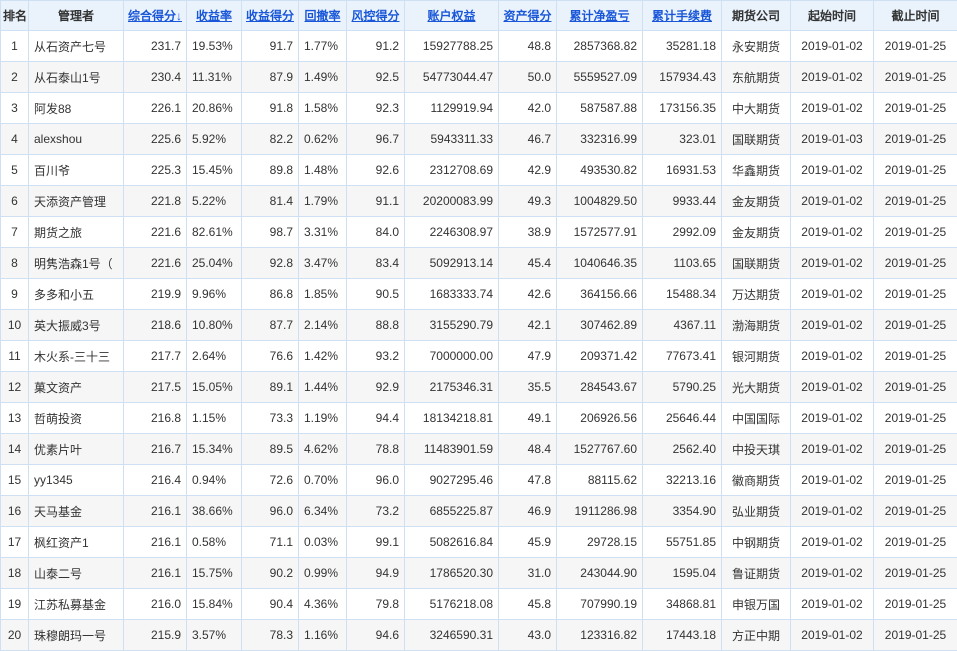  What do you see at coordinates (214, 356) in the screenshot?
I see `cell-return: 2.64%` at bounding box center [214, 356].